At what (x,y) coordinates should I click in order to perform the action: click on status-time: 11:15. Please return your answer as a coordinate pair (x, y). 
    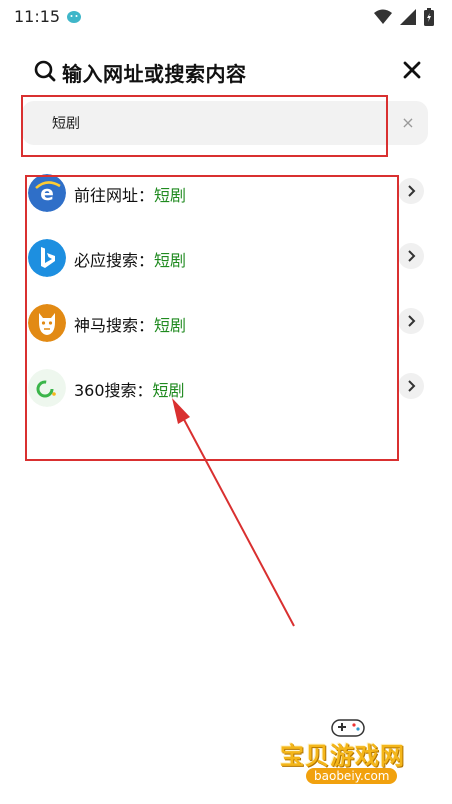
    Looking at the image, I should click on (37, 16).